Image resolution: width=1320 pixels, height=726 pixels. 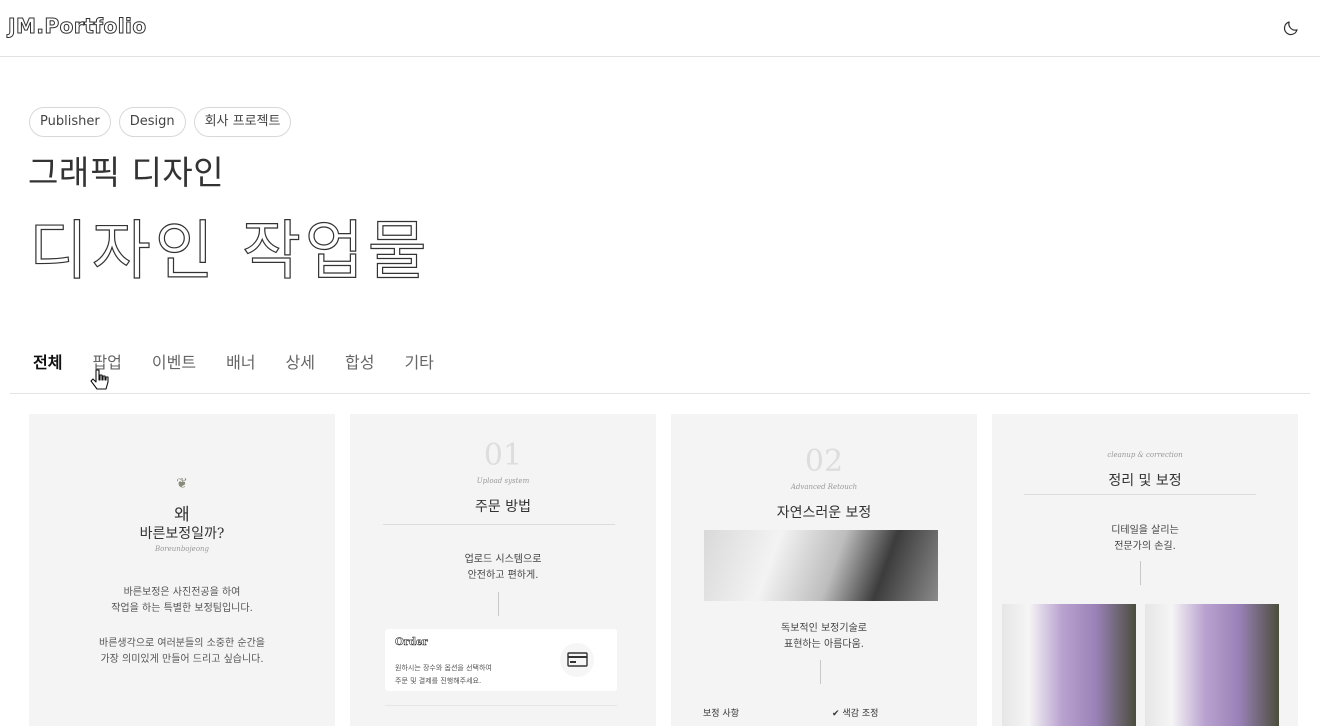 I want to click on card-text: 표현하는 아름다움., so click(x=824, y=644).